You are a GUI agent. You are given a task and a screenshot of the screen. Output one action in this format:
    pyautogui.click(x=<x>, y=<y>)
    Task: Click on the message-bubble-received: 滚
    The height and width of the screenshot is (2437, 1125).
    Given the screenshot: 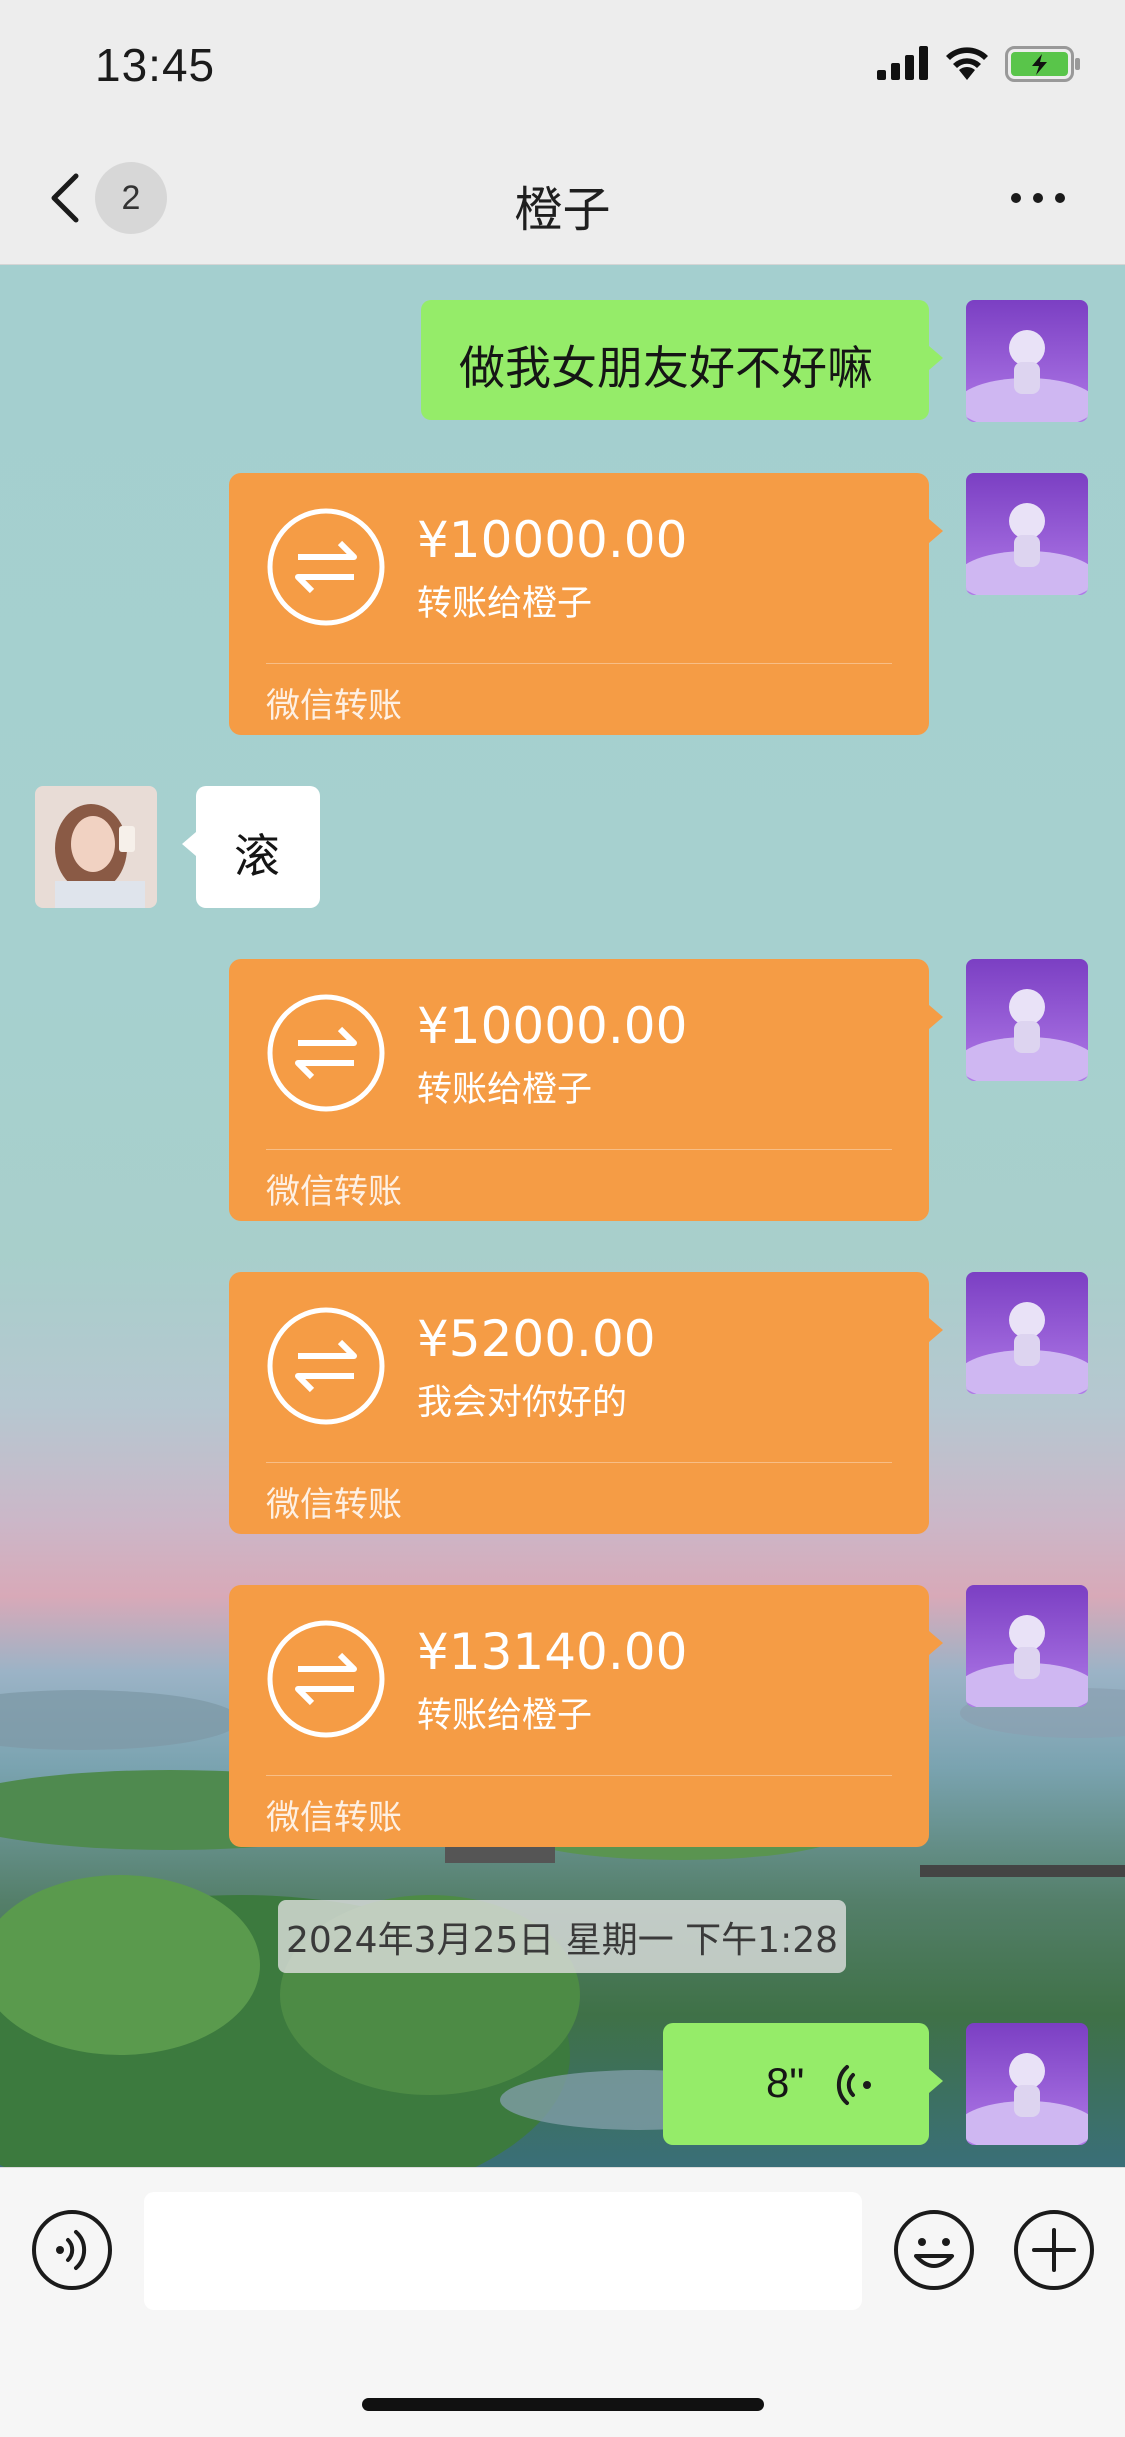 What is the action you would take?
    pyautogui.click(x=251, y=847)
    